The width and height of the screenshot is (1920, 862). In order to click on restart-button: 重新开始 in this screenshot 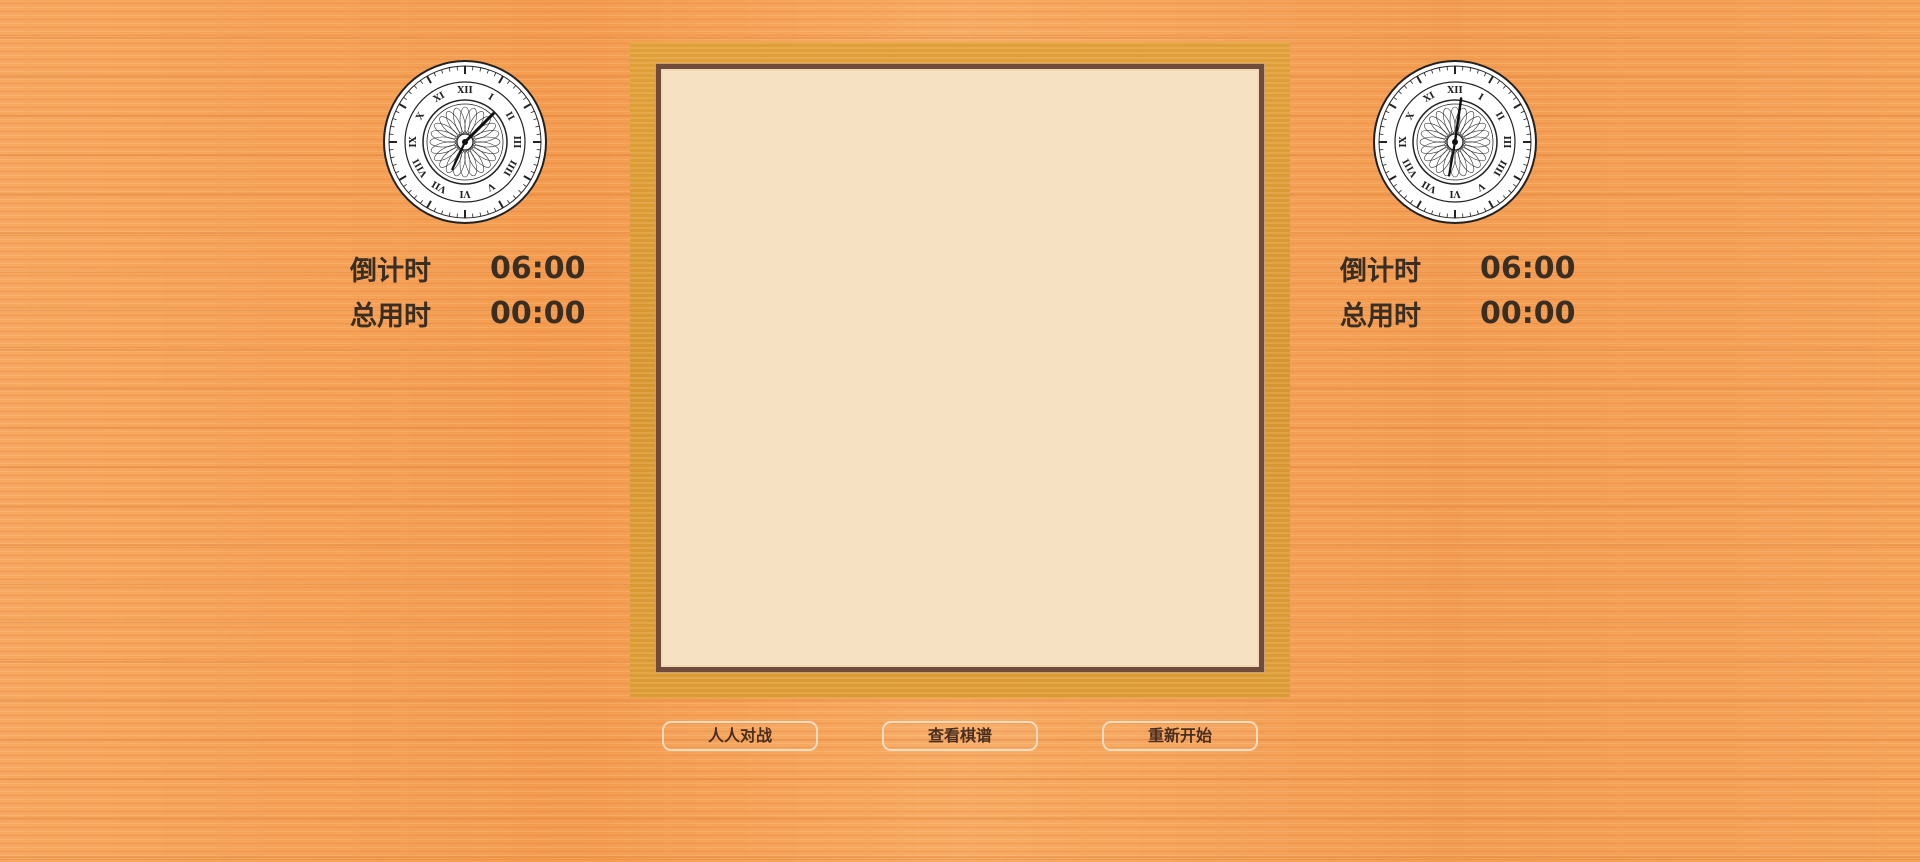, I will do `click(1180, 736)`.